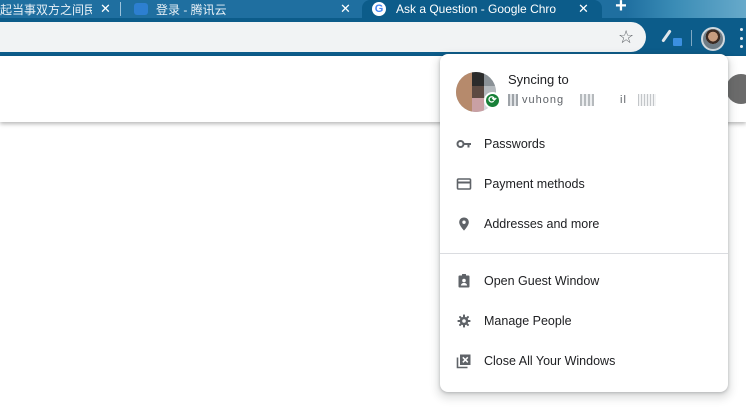 Image resolution: width=746 pixels, height=407 pixels. I want to click on key-icon, so click(464, 144).